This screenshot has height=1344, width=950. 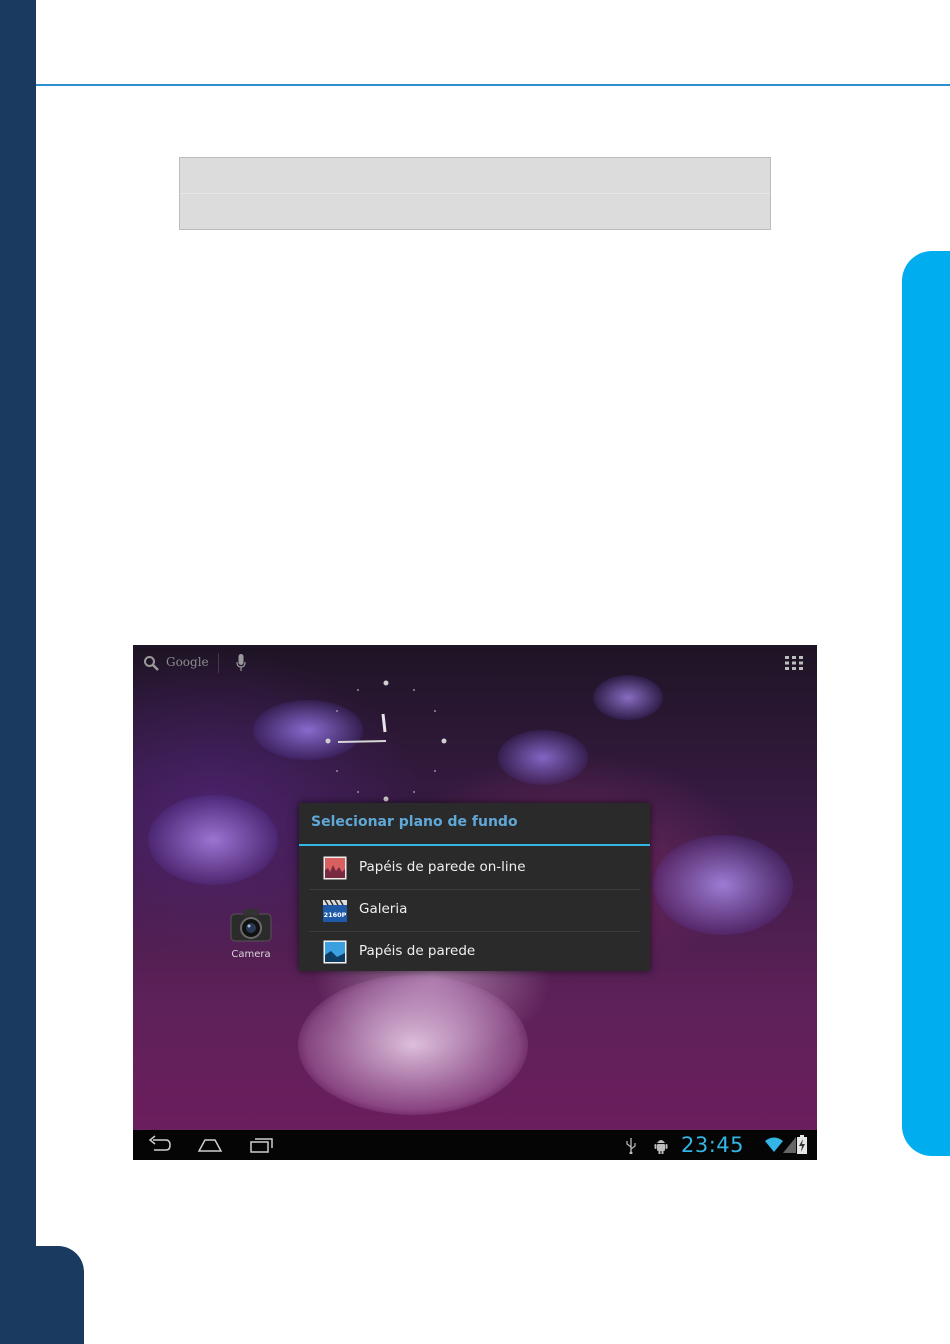 I want to click on dialog-title-divider, so click(x=474, y=845).